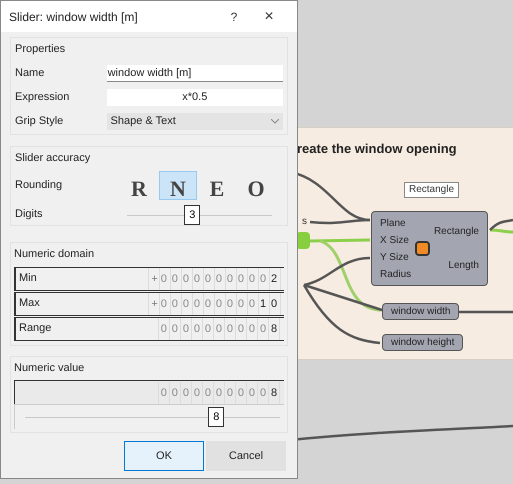 The width and height of the screenshot is (513, 484). What do you see at coordinates (149, 328) in the screenshot?
I see `domain-row: Range 0000000000 8` at bounding box center [149, 328].